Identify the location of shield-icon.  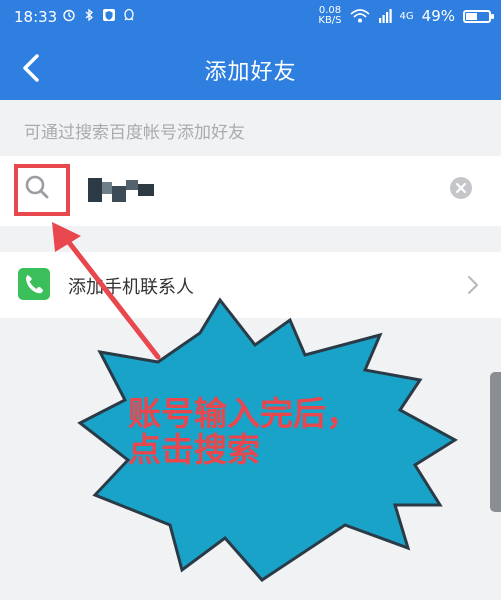
(109, 15).